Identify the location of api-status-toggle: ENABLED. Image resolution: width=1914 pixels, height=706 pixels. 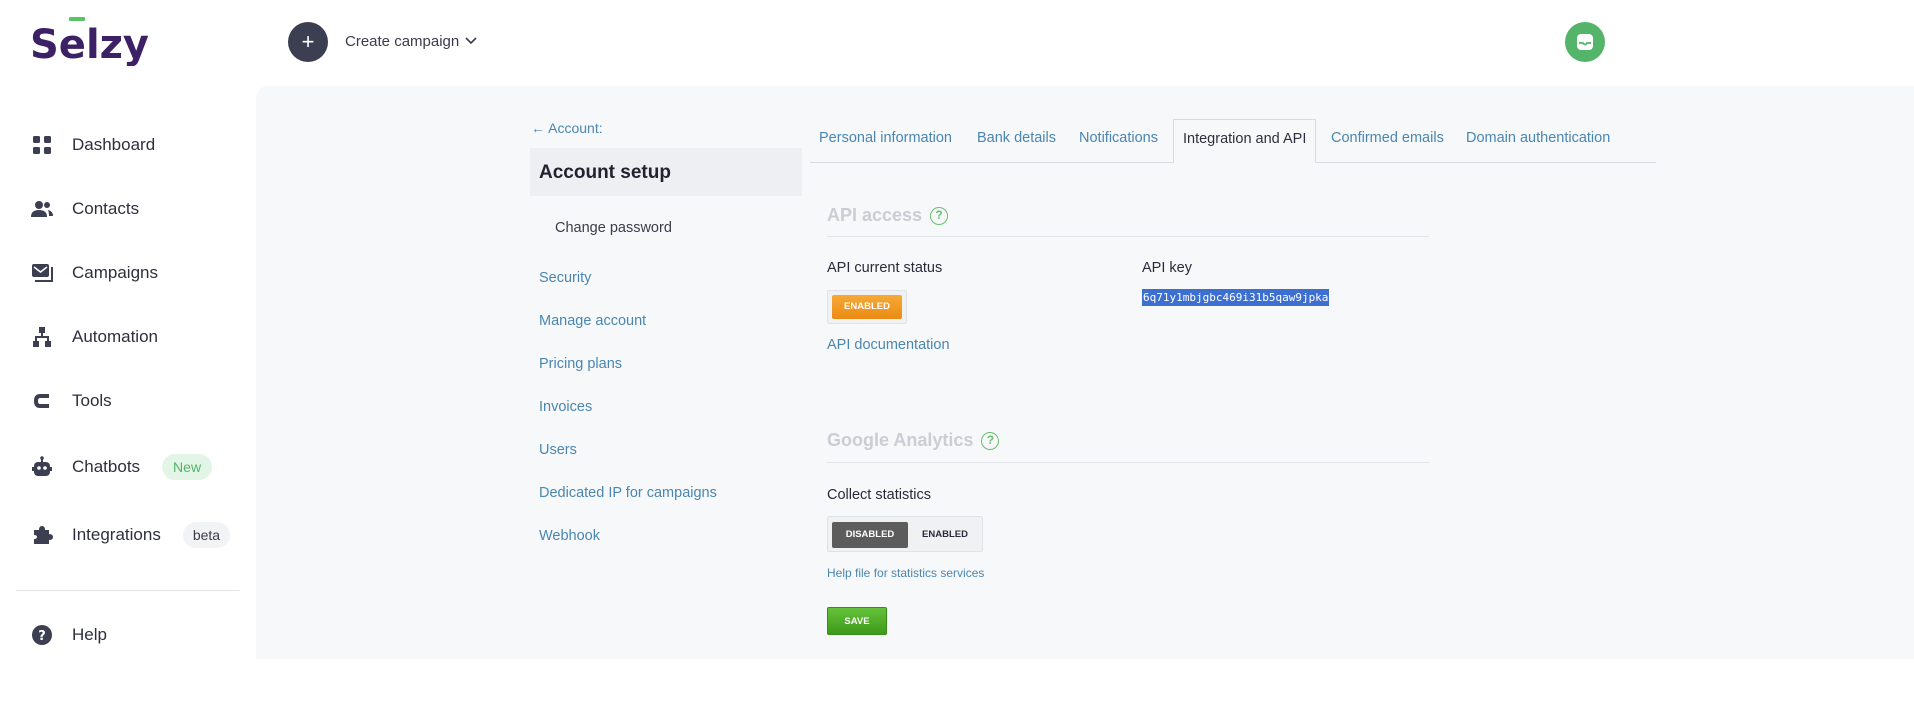
(867, 307).